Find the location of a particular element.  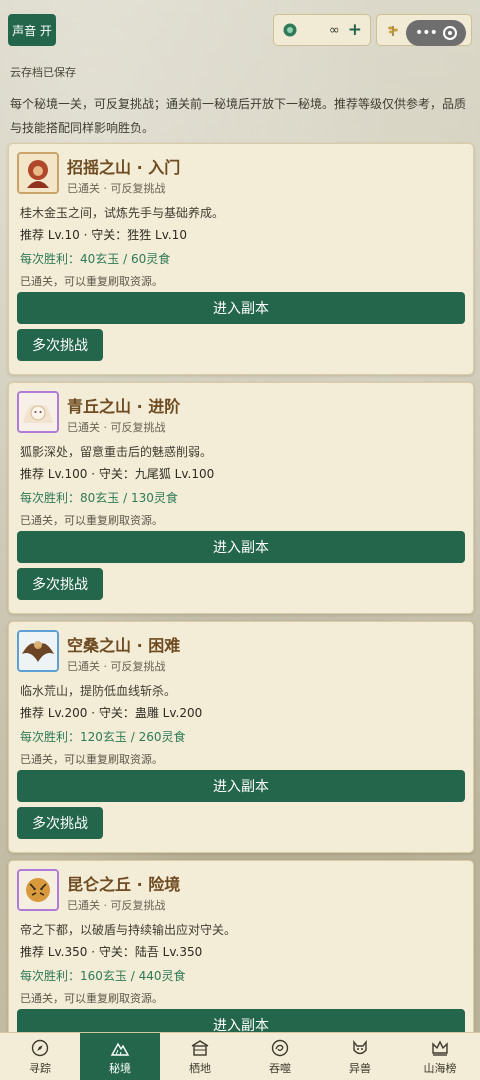

realm-recommendation: 推荐 Lv.100 · 守关：九尾狐 Lv.100 is located at coordinates (117, 474).